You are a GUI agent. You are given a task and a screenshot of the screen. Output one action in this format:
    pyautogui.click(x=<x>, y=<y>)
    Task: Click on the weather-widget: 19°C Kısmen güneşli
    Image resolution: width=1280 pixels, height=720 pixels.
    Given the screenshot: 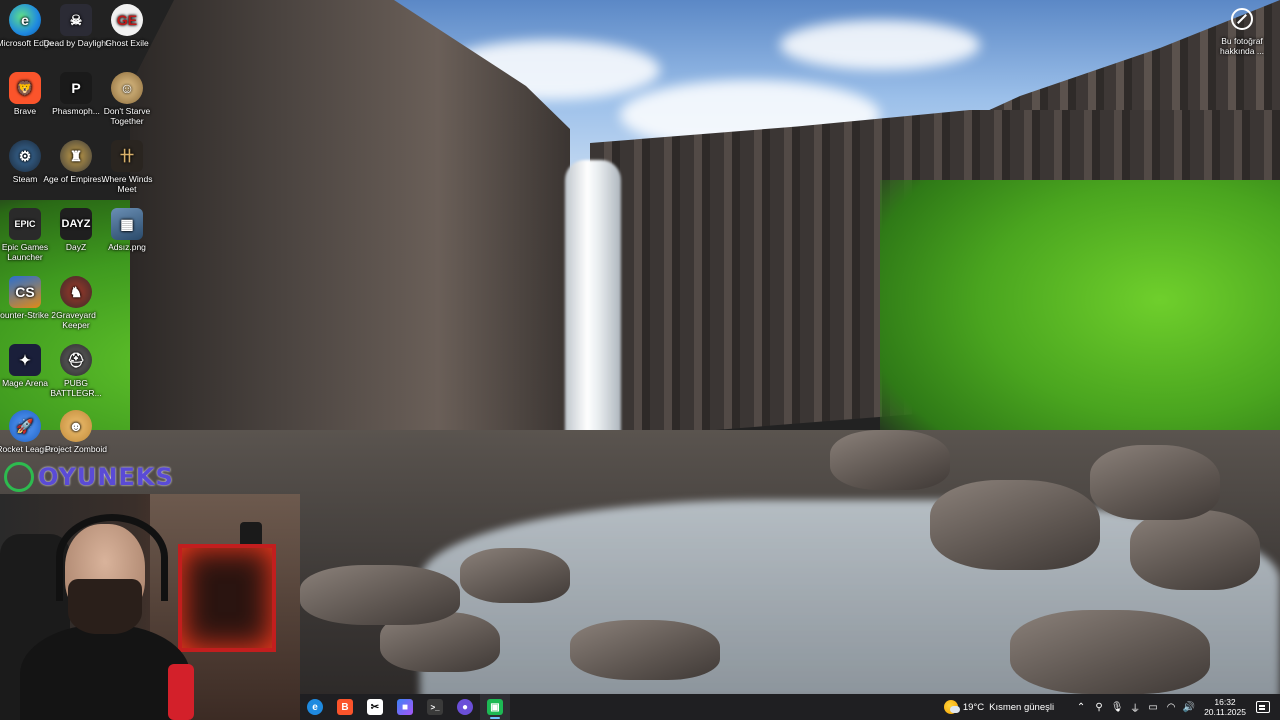 What is the action you would take?
    pyautogui.click(x=999, y=707)
    